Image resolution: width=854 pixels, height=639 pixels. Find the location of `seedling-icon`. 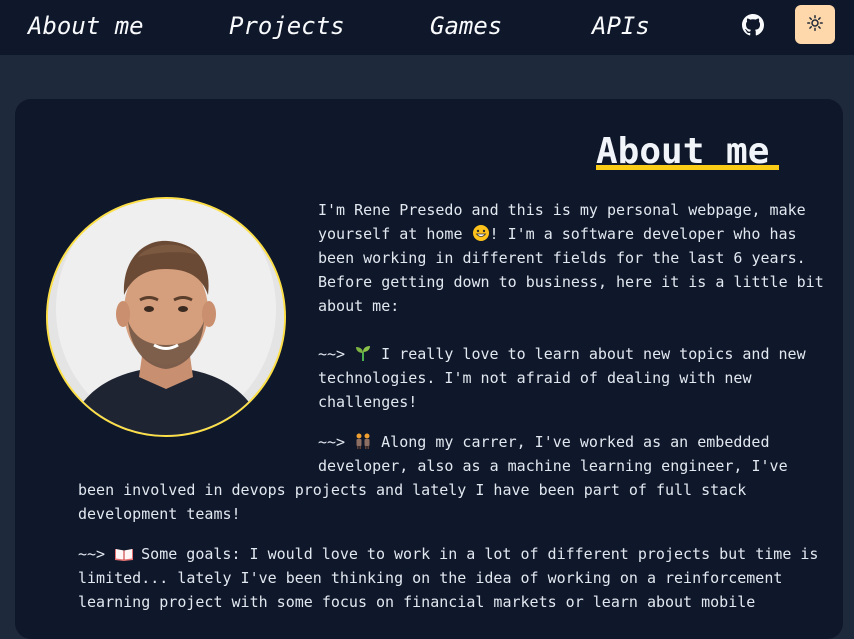

seedling-icon is located at coordinates (363, 353).